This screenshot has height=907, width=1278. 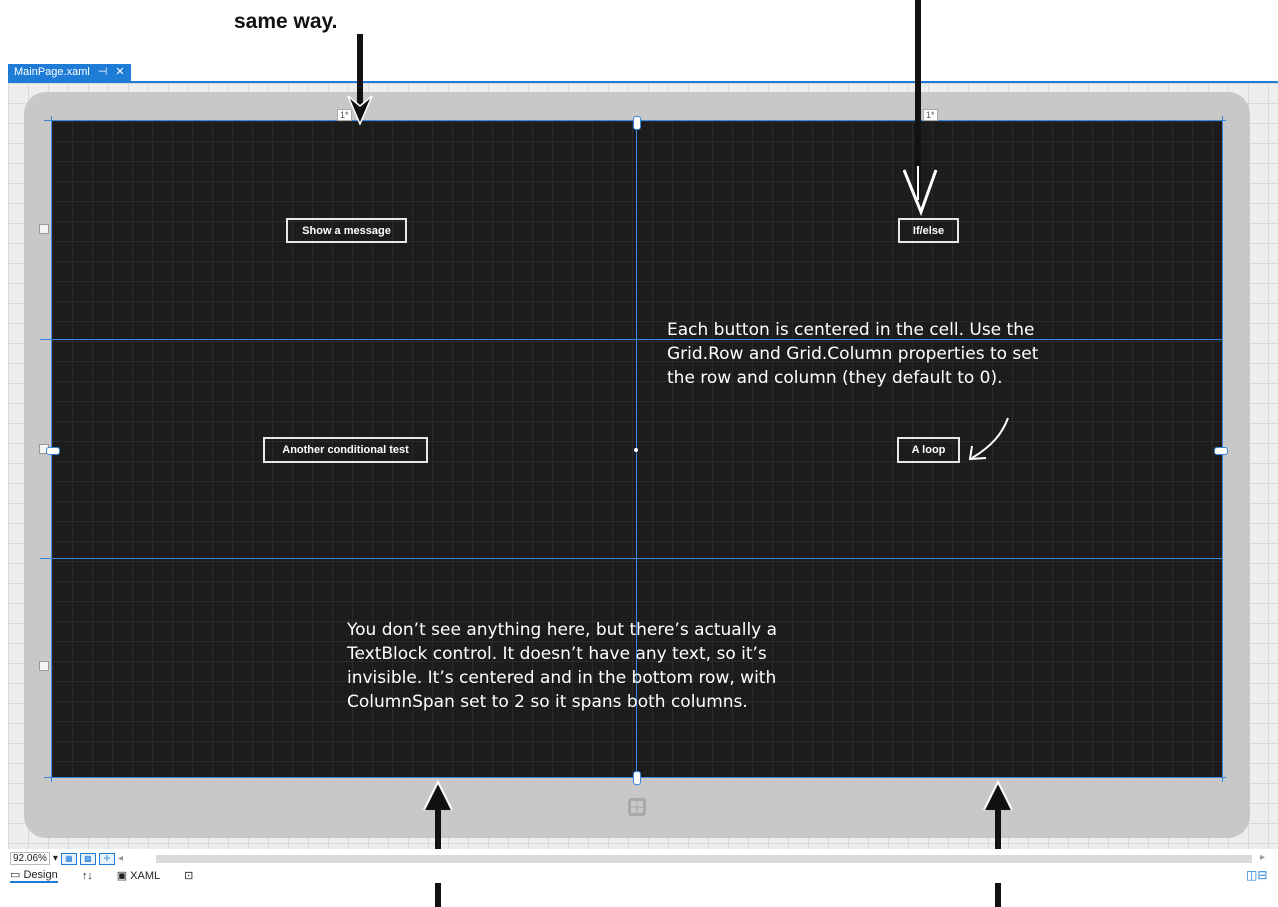 I want to click on zoom-controls: 92.06% ▾ ▦ ▩ ✛ ◂, so click(x=66, y=858).